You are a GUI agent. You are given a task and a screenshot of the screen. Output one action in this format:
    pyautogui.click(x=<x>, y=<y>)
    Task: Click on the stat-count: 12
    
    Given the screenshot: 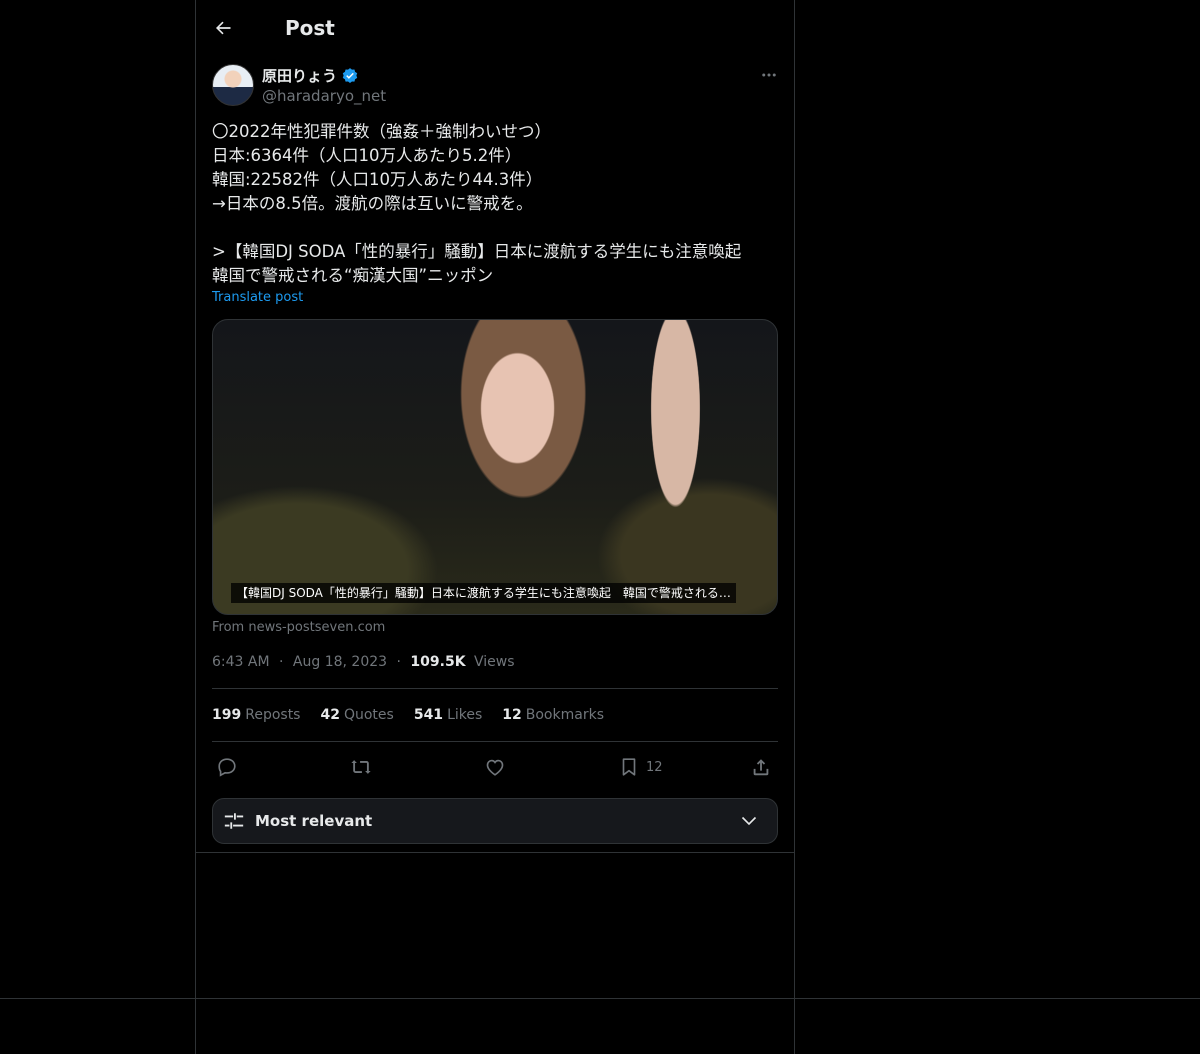 What is the action you would take?
    pyautogui.click(x=512, y=715)
    